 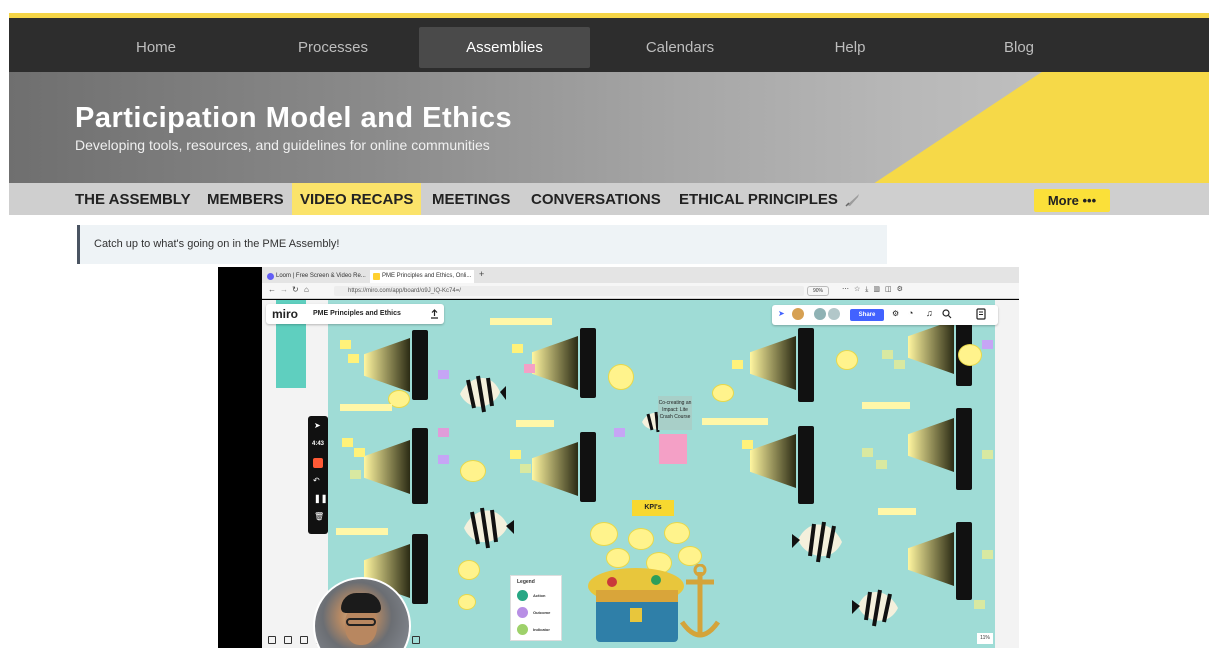 I want to click on miro-icon, so click(x=376, y=276).